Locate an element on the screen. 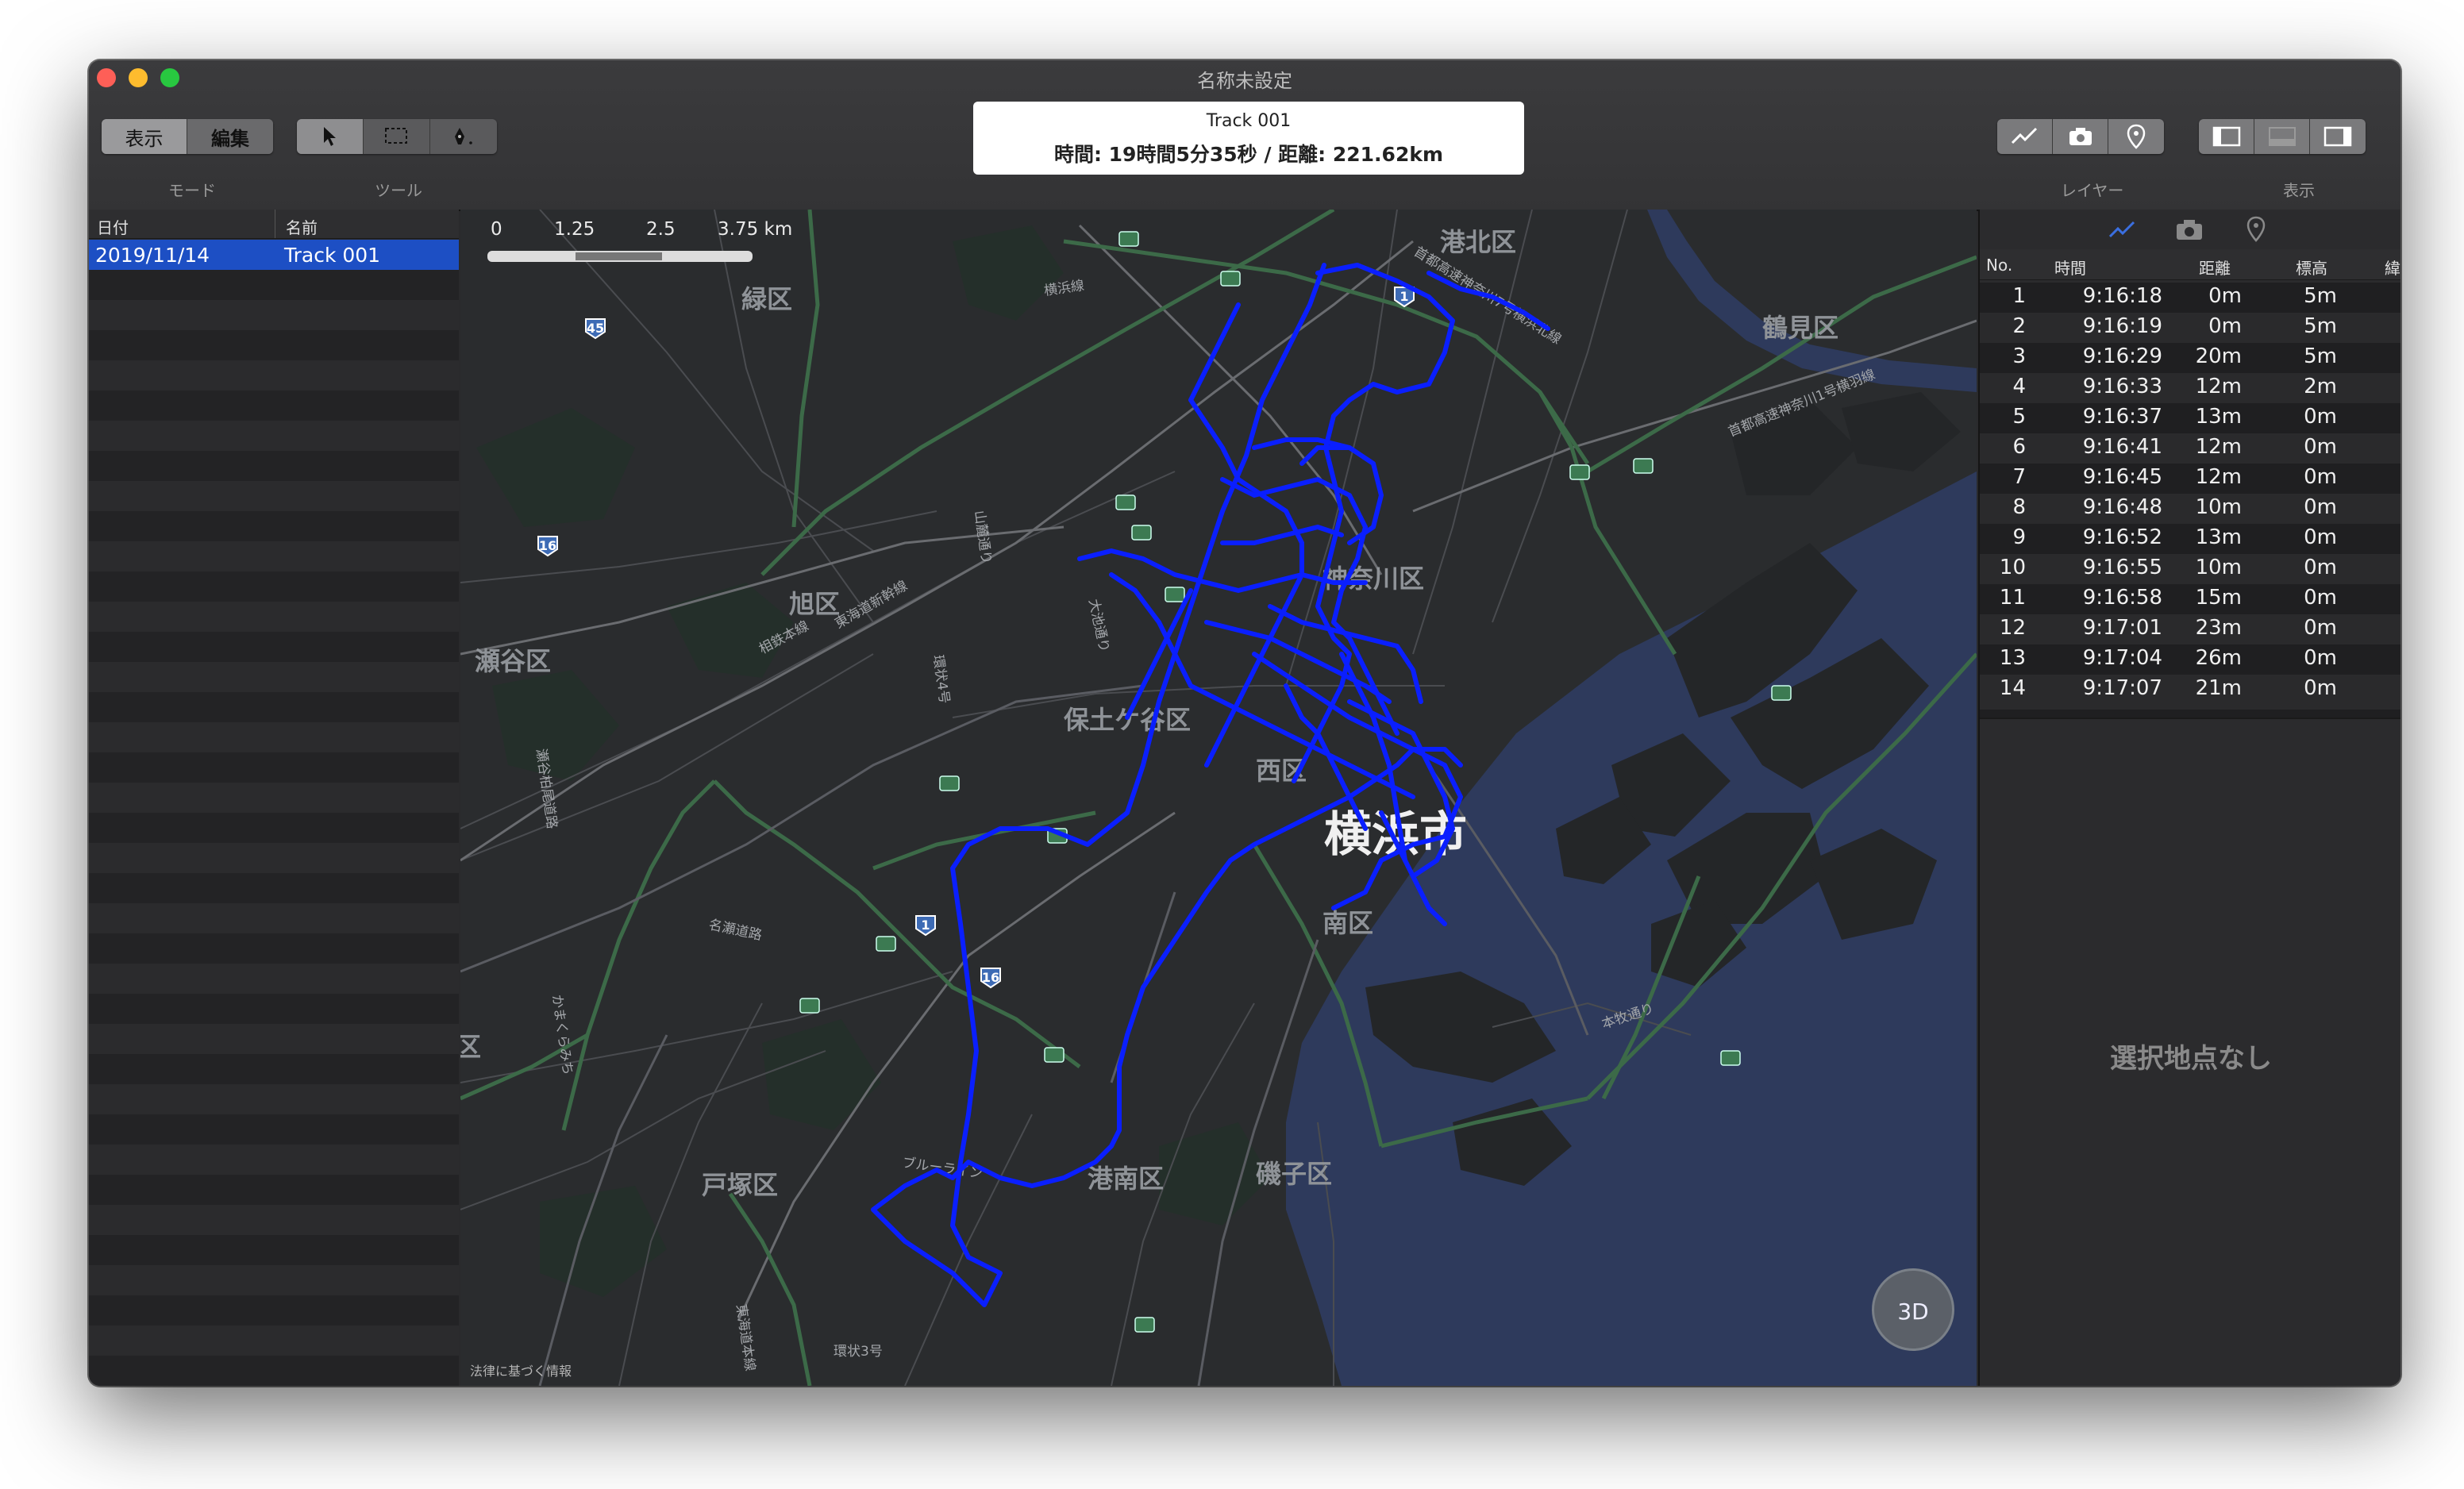  sidebar-left-icon is located at coordinates (2226, 136).